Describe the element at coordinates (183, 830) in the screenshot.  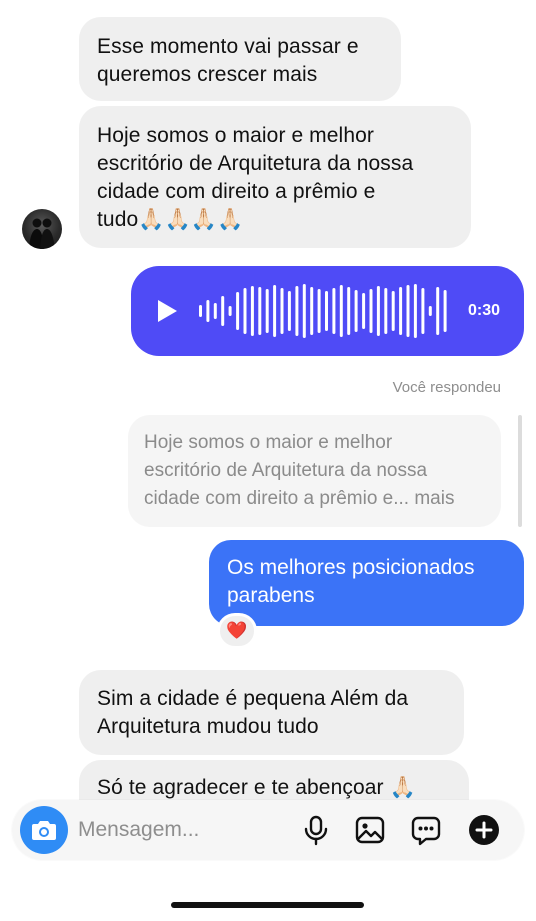
I see `message-input` at that location.